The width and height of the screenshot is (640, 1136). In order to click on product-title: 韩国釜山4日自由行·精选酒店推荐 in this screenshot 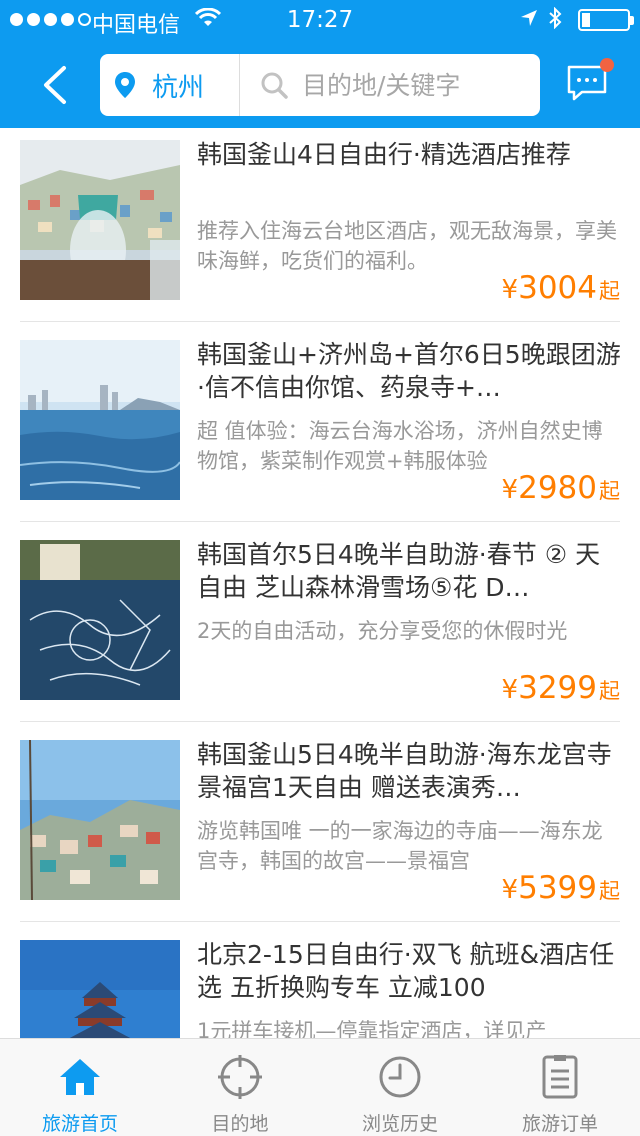, I will do `click(384, 154)`.